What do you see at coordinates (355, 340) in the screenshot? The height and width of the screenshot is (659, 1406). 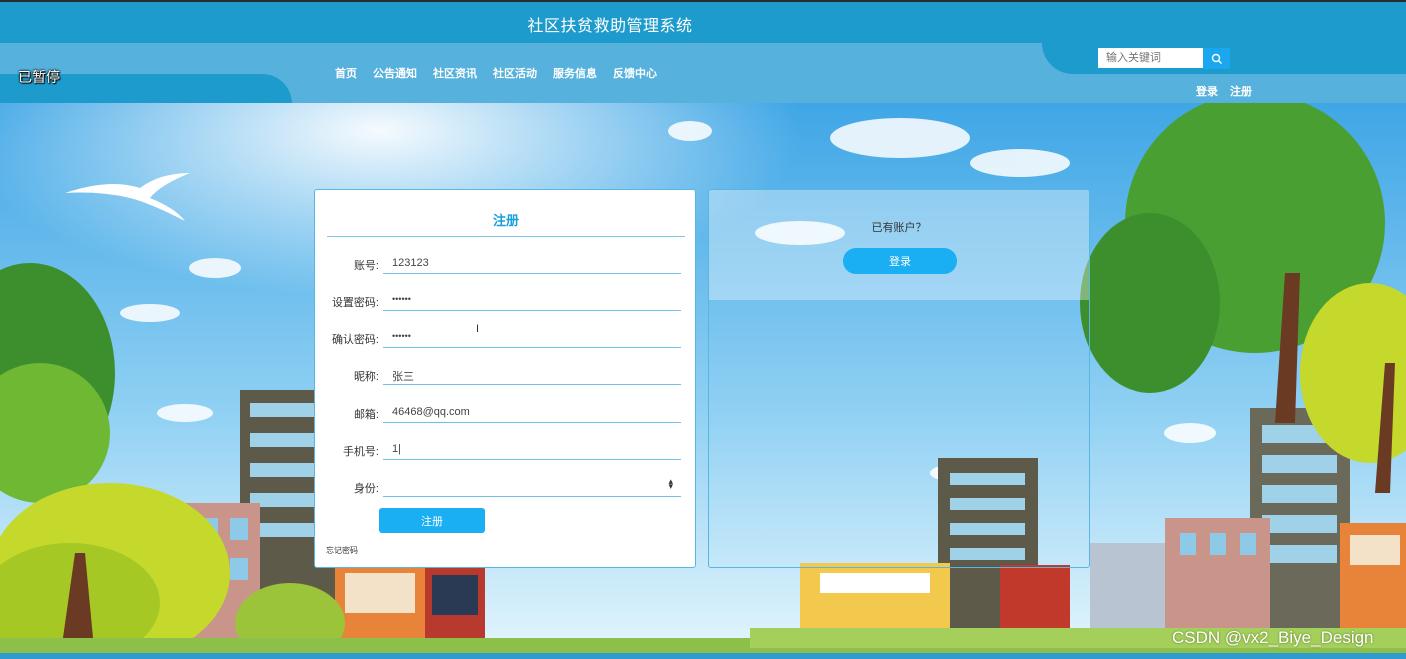 I see `confirm-password-label: 确认密码:` at bounding box center [355, 340].